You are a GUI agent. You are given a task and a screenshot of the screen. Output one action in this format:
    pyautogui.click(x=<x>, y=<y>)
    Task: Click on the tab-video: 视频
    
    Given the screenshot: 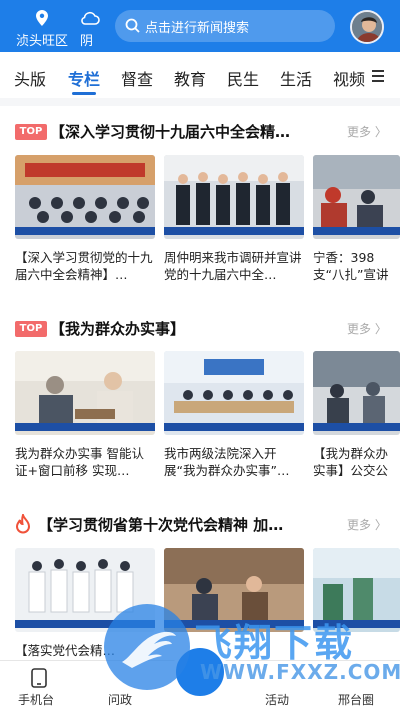 What is the action you would take?
    pyautogui.click(x=349, y=78)
    